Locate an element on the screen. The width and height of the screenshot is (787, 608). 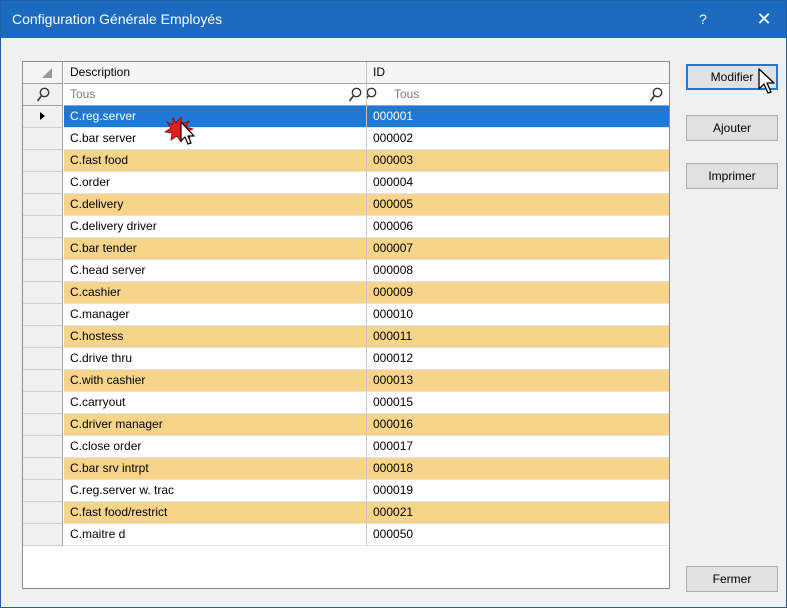
cell-id: 000010 is located at coordinates (518, 315).